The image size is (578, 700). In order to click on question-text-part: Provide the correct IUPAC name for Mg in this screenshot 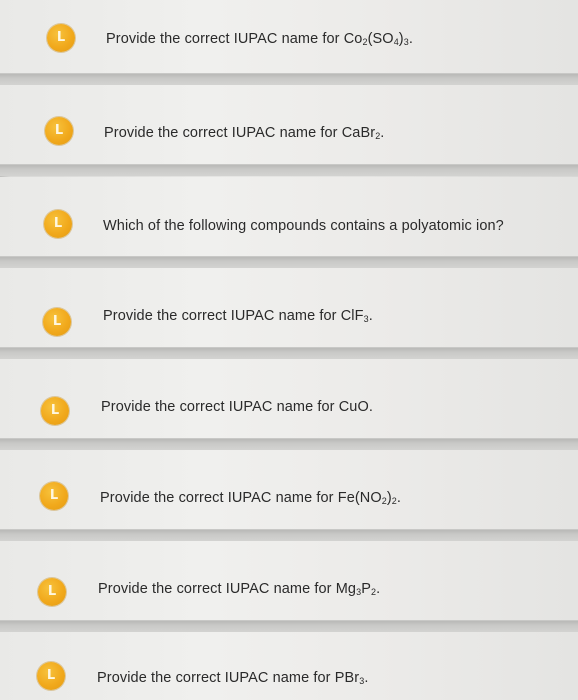, I will do `click(227, 589)`.